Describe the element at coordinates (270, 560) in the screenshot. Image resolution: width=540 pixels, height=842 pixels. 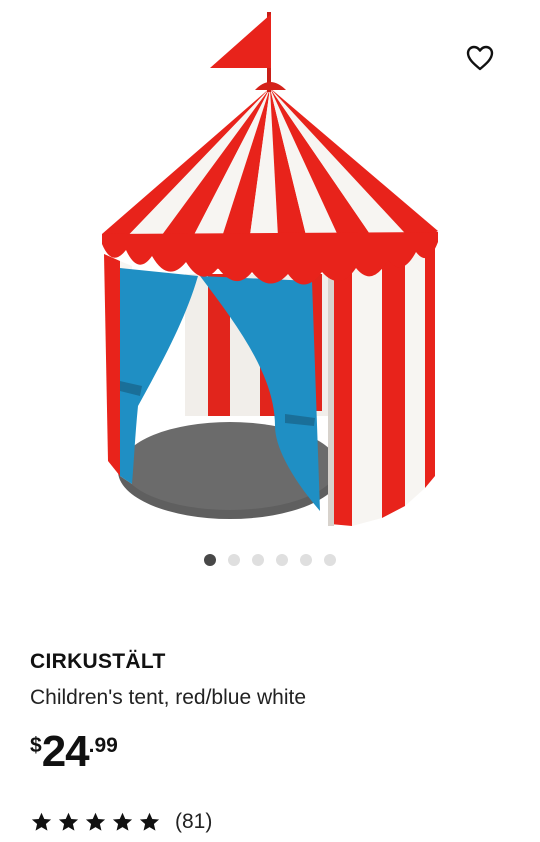
I see `image-pagination` at that location.